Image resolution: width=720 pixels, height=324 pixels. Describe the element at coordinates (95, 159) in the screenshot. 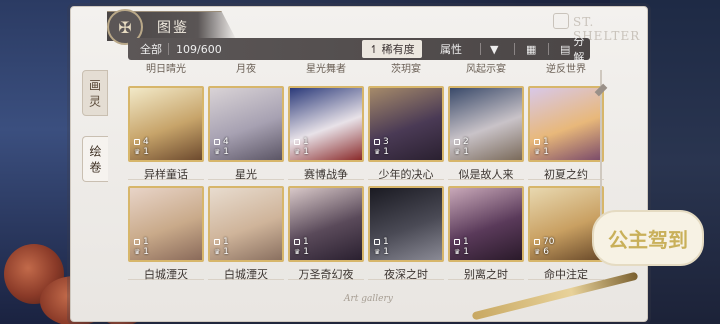

I see `tab-picture-scroll: 绘 卷` at that location.